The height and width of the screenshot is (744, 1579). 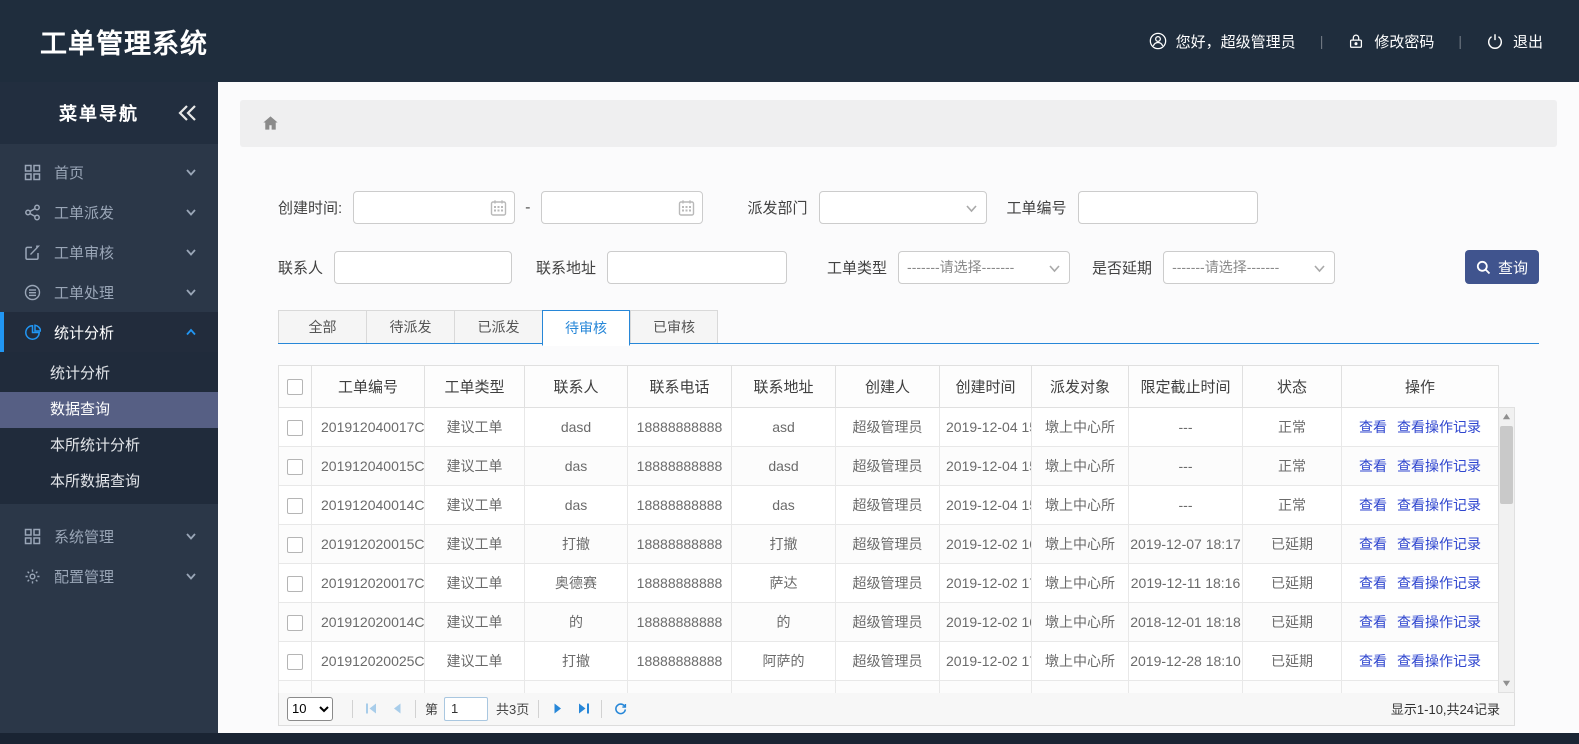 I want to click on column-header-限定截止时间: 限定截止时间, so click(x=1185, y=386).